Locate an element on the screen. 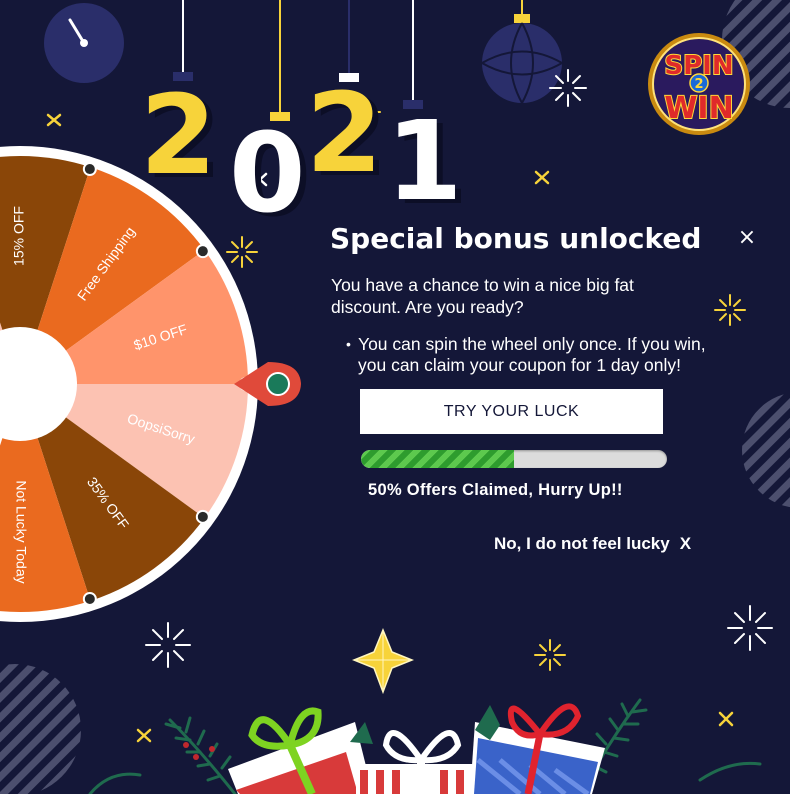 The width and height of the screenshot is (790, 794). popup-title: Special bonus unlocked is located at coordinates (516, 238).